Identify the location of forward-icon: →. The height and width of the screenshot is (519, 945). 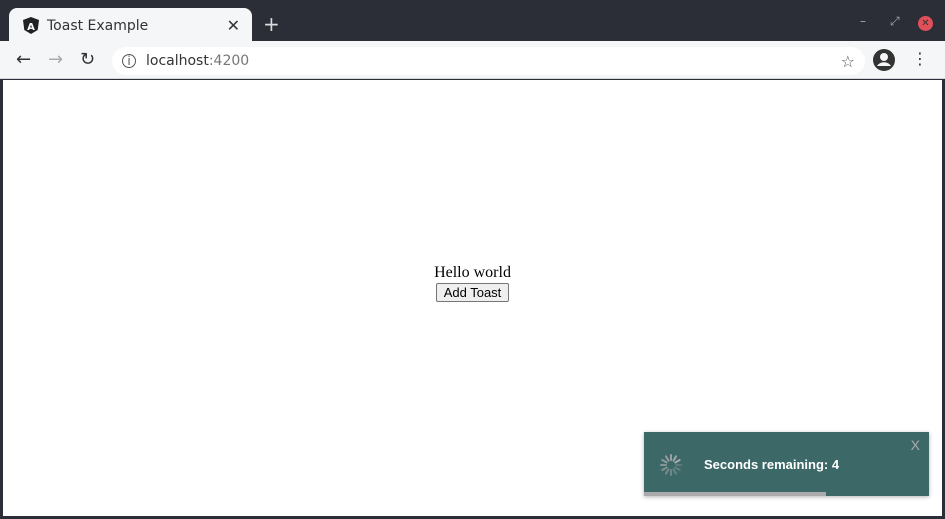
(55, 59).